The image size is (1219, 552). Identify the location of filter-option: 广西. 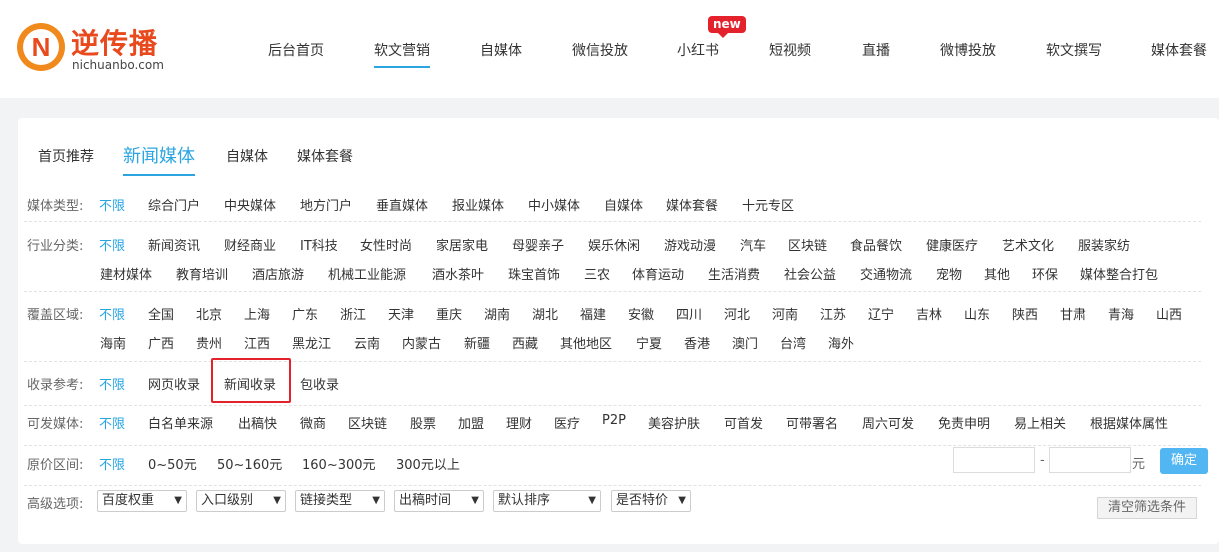
(161, 342).